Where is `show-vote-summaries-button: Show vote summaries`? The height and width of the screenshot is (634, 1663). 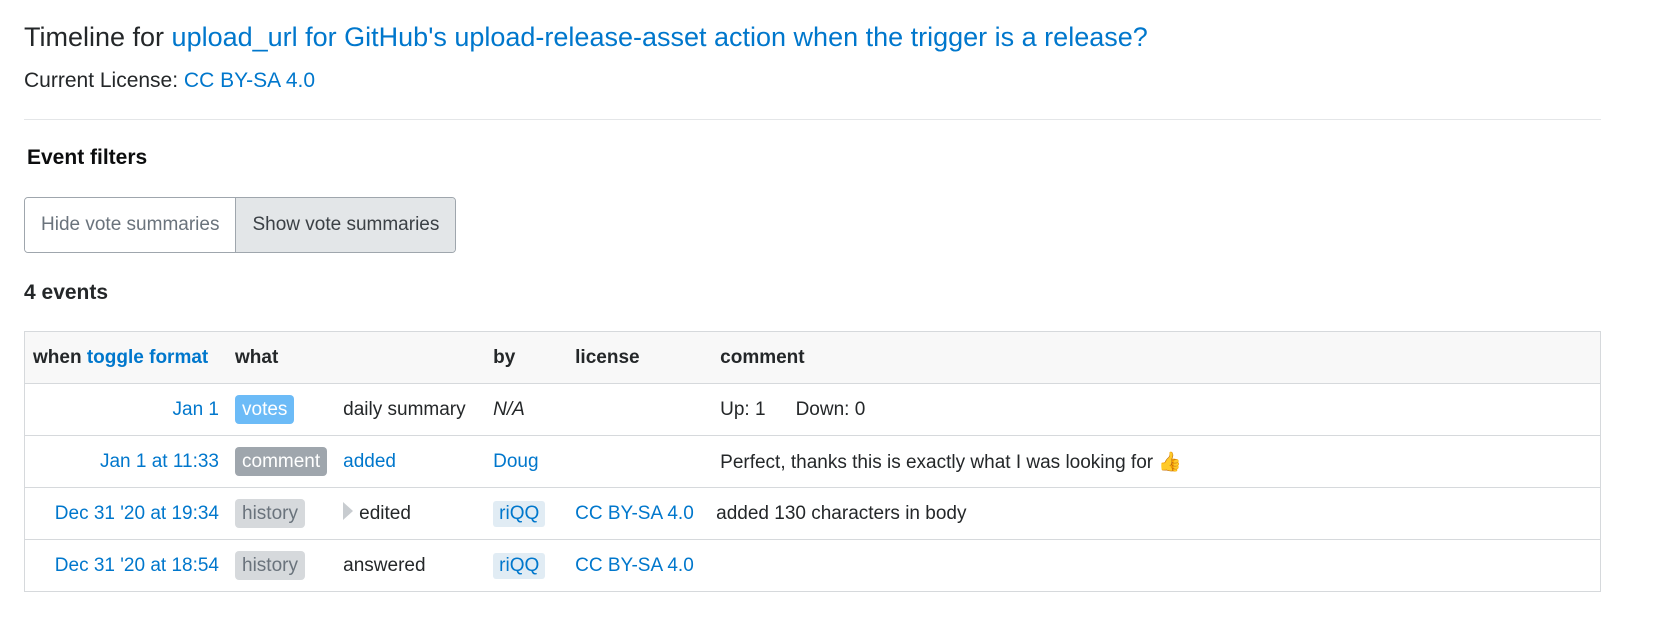 show-vote-summaries-button: Show vote summaries is located at coordinates (345, 225).